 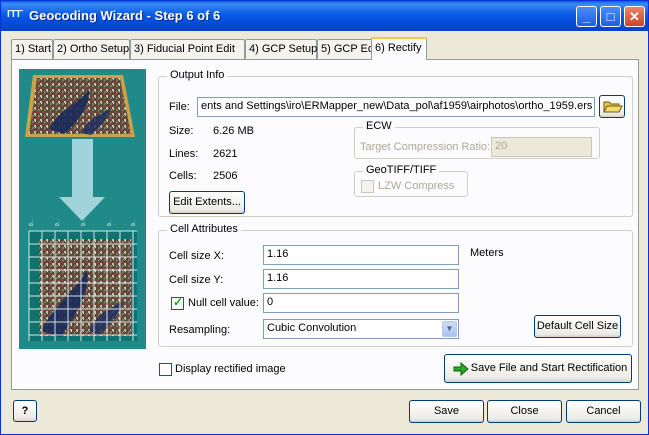 What do you see at coordinates (183, 176) in the screenshot?
I see `cells-label: Cells:` at bounding box center [183, 176].